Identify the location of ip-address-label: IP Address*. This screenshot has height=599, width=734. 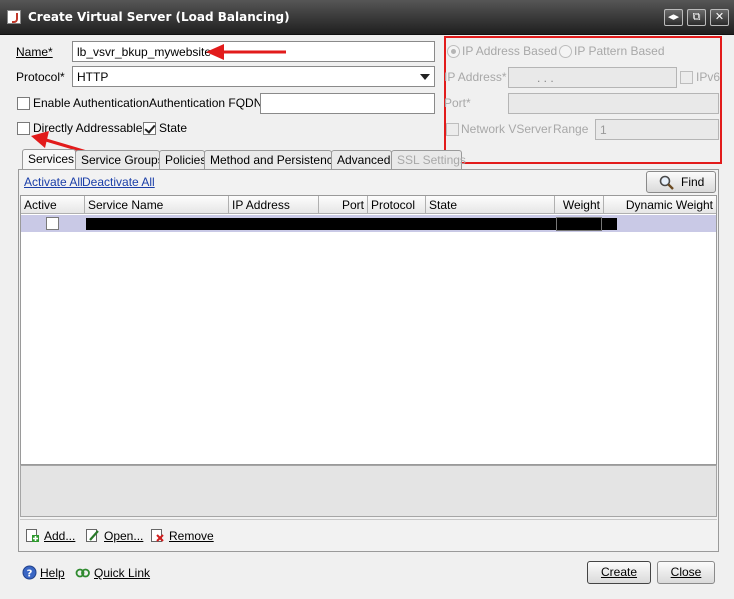
(475, 77).